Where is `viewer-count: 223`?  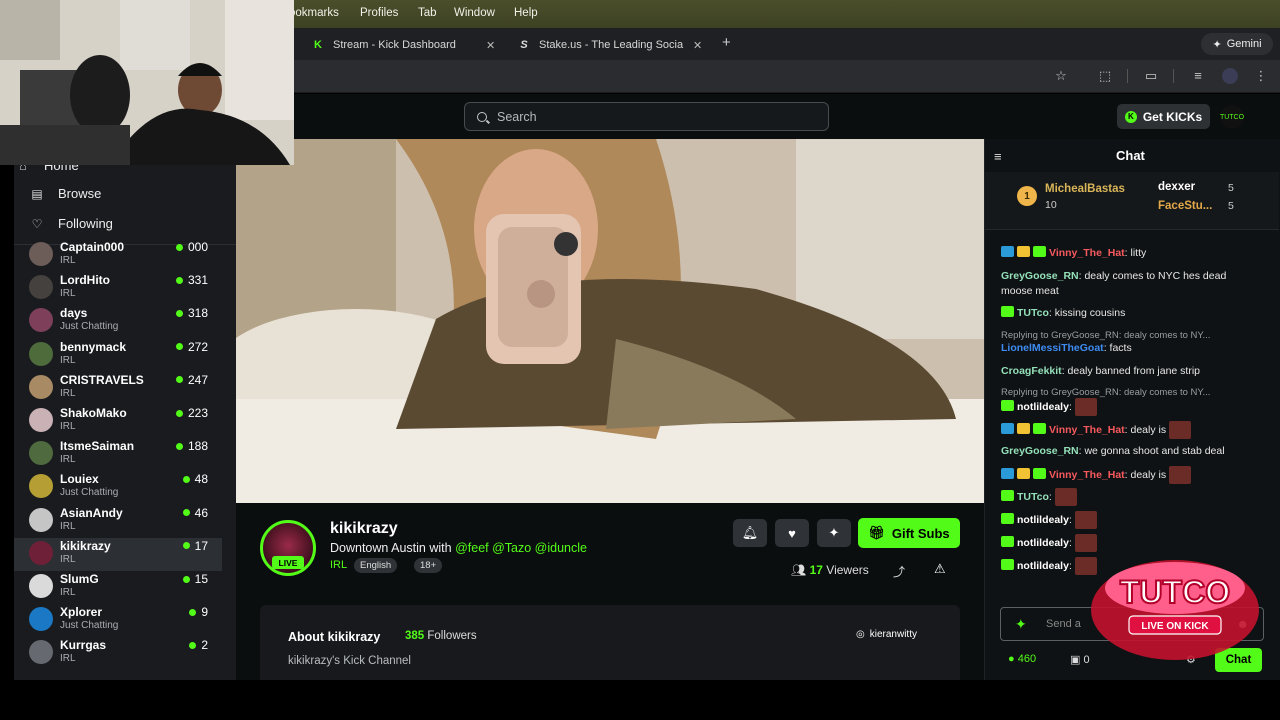
viewer-count: 223 is located at coordinates (192, 413).